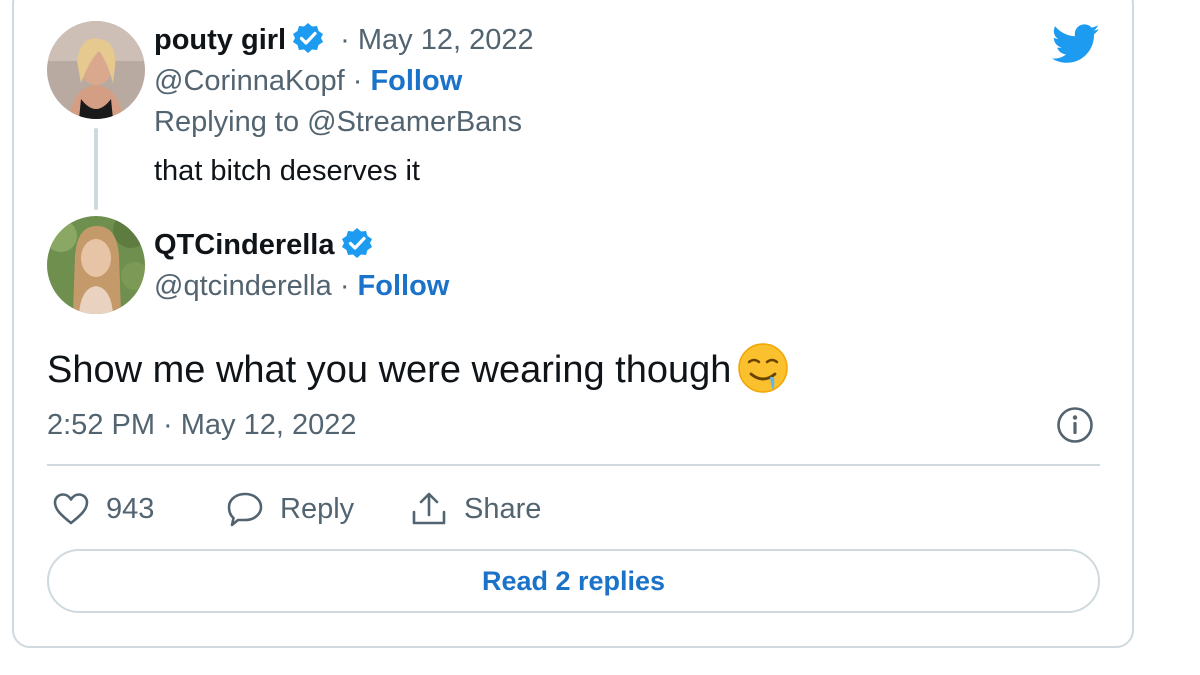  I want to click on parent-handle-row: @CorinnaKopf · Follow, so click(308, 81).